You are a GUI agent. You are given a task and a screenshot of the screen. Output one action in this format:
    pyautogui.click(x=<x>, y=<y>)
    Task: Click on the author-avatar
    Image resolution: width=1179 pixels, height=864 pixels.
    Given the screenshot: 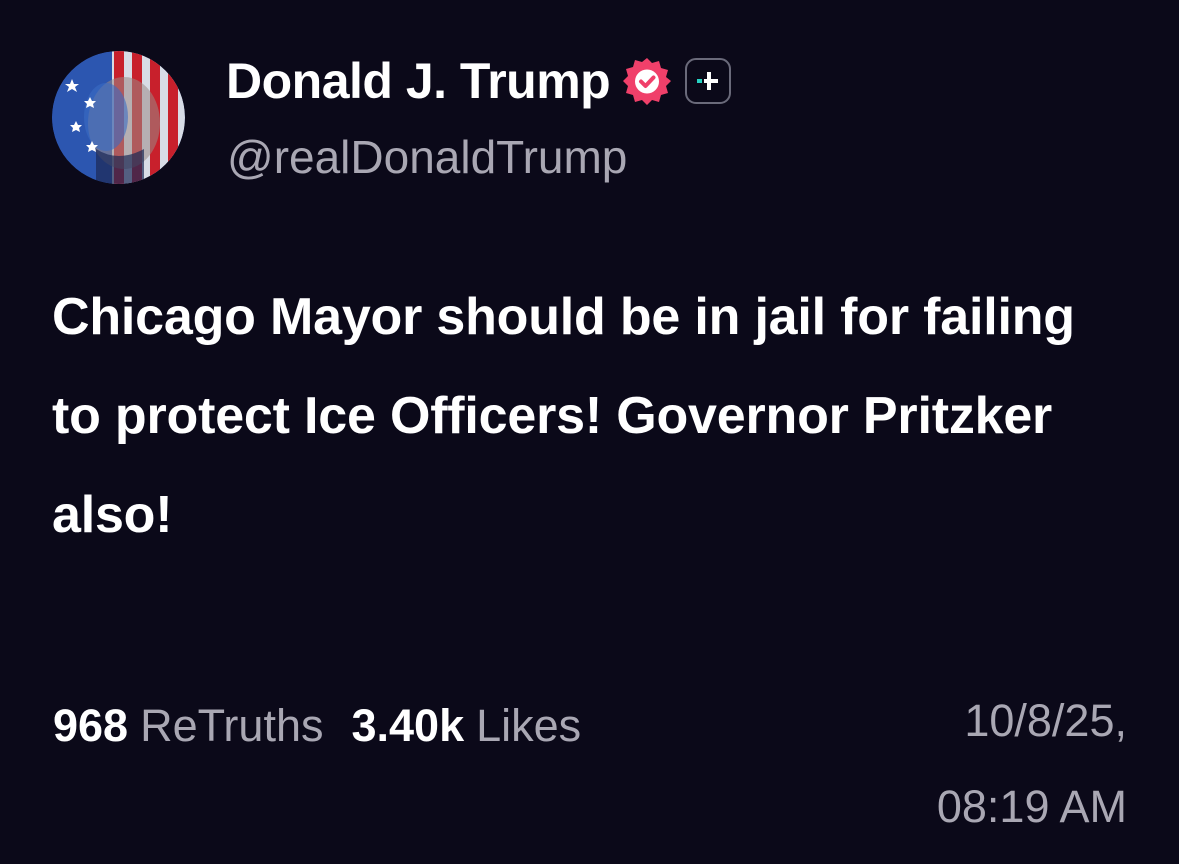 What is the action you would take?
    pyautogui.click(x=118, y=117)
    